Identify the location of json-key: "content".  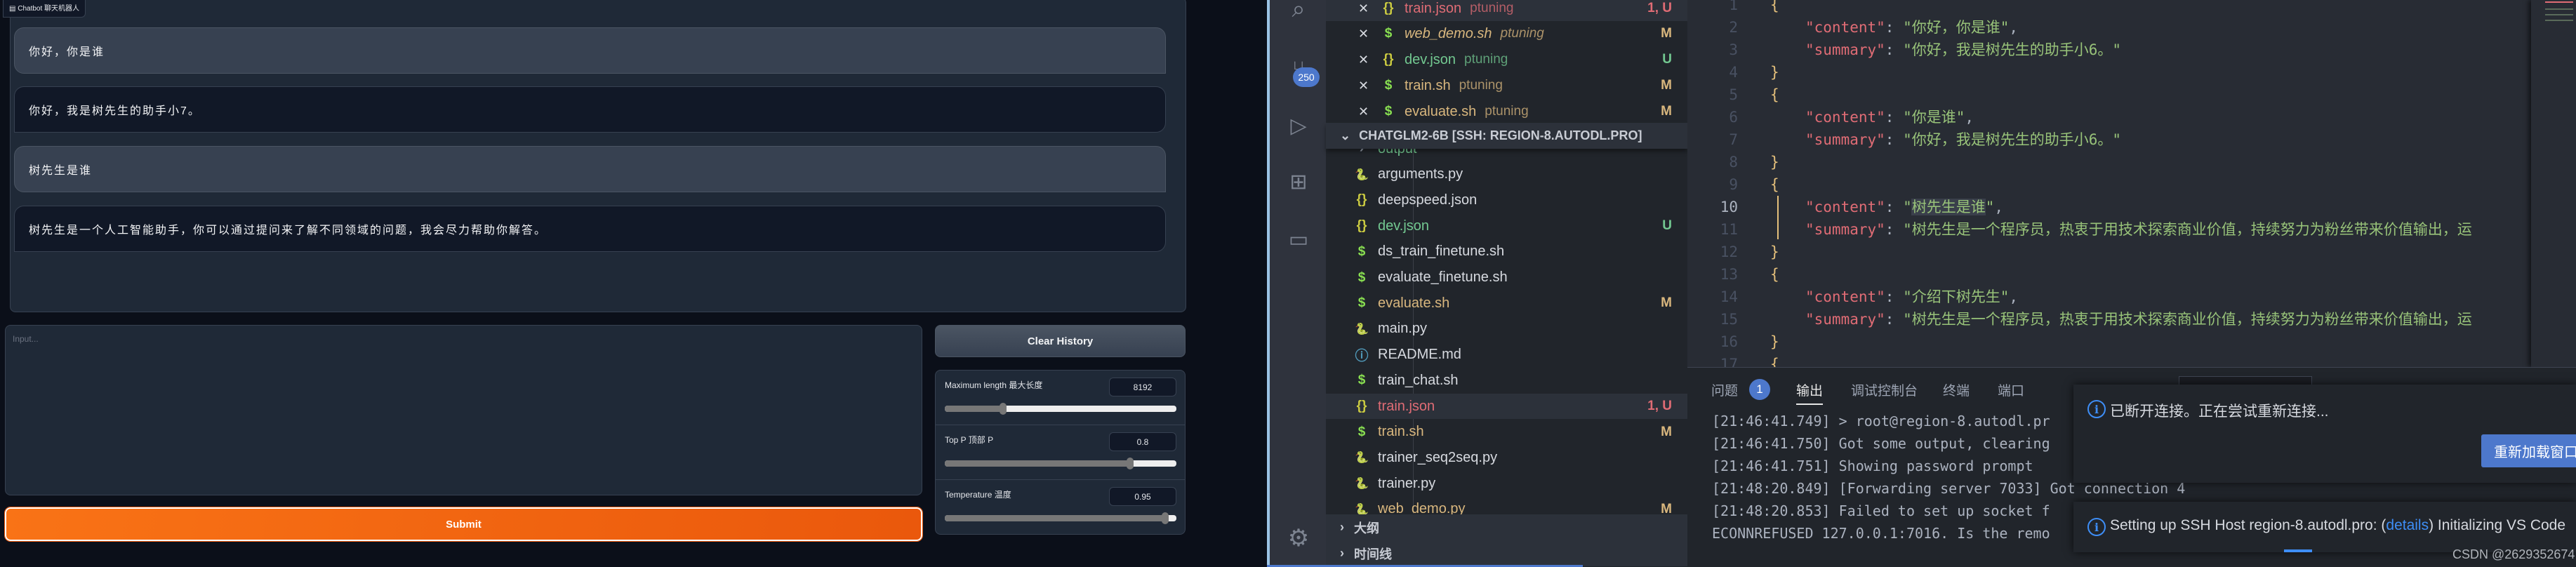
(1845, 117).